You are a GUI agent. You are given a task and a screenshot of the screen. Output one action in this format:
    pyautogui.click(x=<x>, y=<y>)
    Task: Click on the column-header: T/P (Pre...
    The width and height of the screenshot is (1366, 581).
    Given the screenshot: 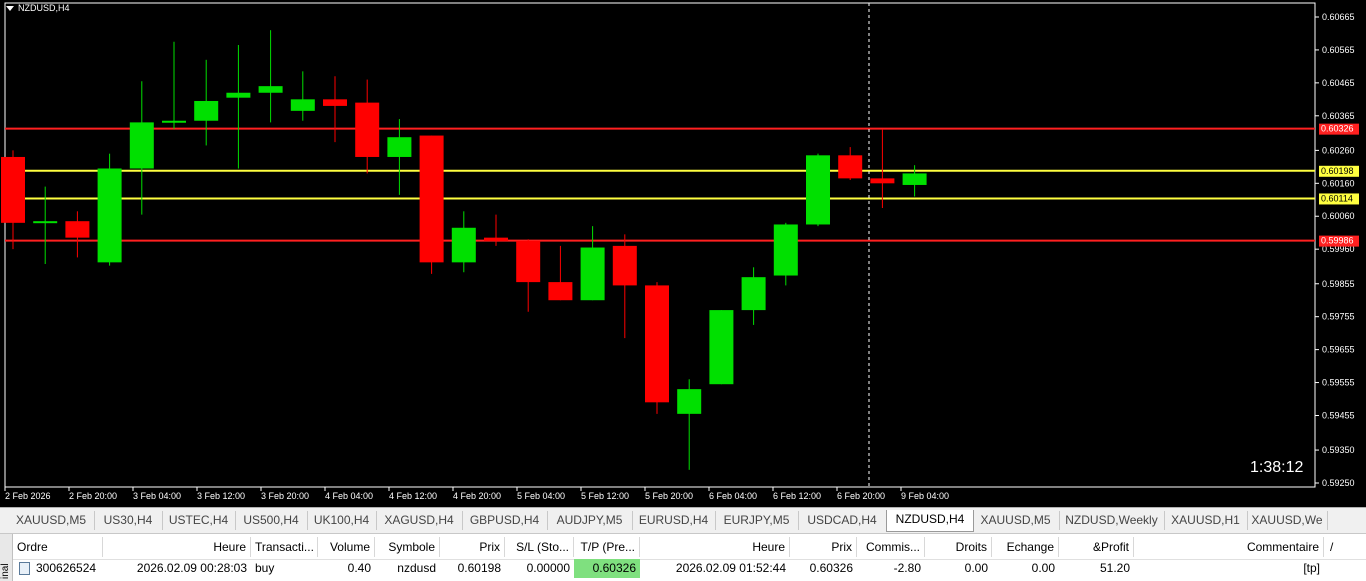 What is the action you would take?
    pyautogui.click(x=607, y=547)
    